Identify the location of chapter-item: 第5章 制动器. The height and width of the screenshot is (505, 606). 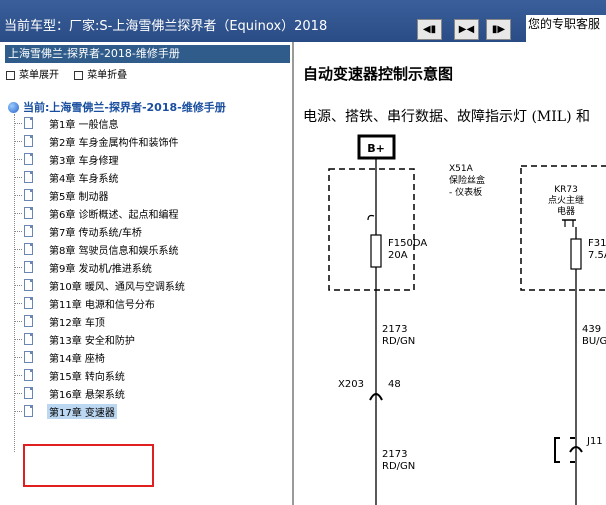
(144, 195).